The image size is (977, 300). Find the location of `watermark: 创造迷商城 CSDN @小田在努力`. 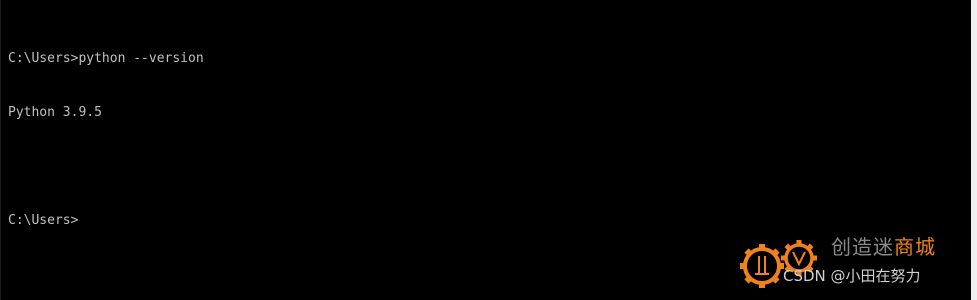

watermark: 创造迷商城 CSDN @小田在努力 is located at coordinates (851, 264).